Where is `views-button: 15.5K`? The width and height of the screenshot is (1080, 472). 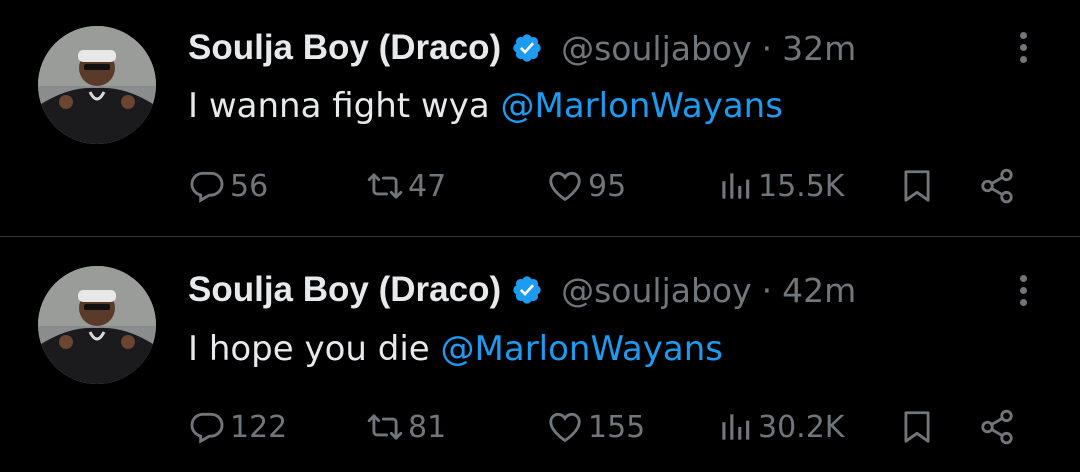
views-button: 15.5K is located at coordinates (780, 186).